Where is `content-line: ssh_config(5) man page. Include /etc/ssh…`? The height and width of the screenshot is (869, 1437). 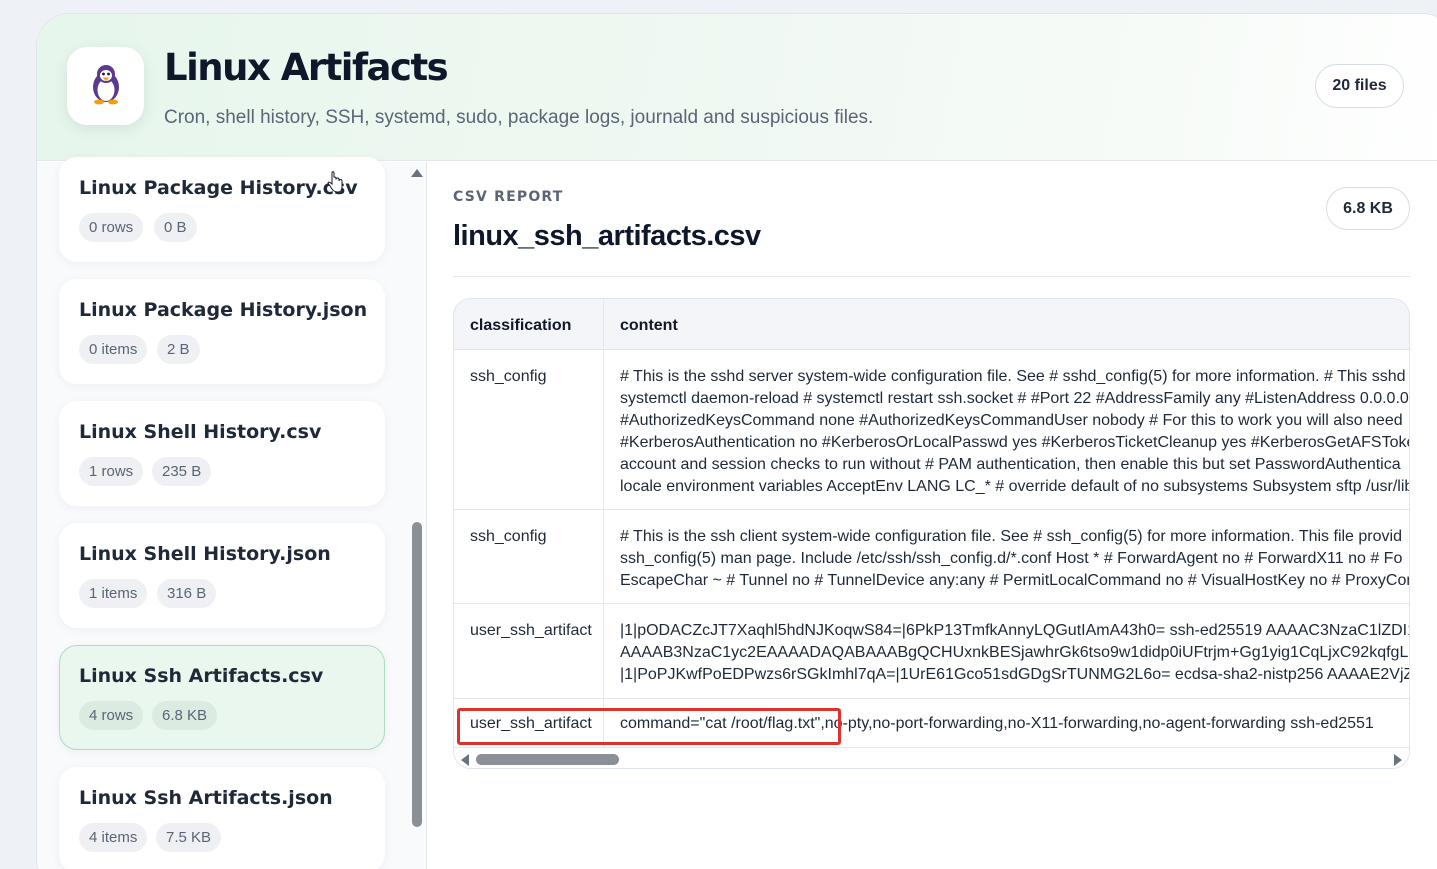
content-line: ssh_config(5) man page. Include /etc/ssh… is located at coordinates (1011, 558).